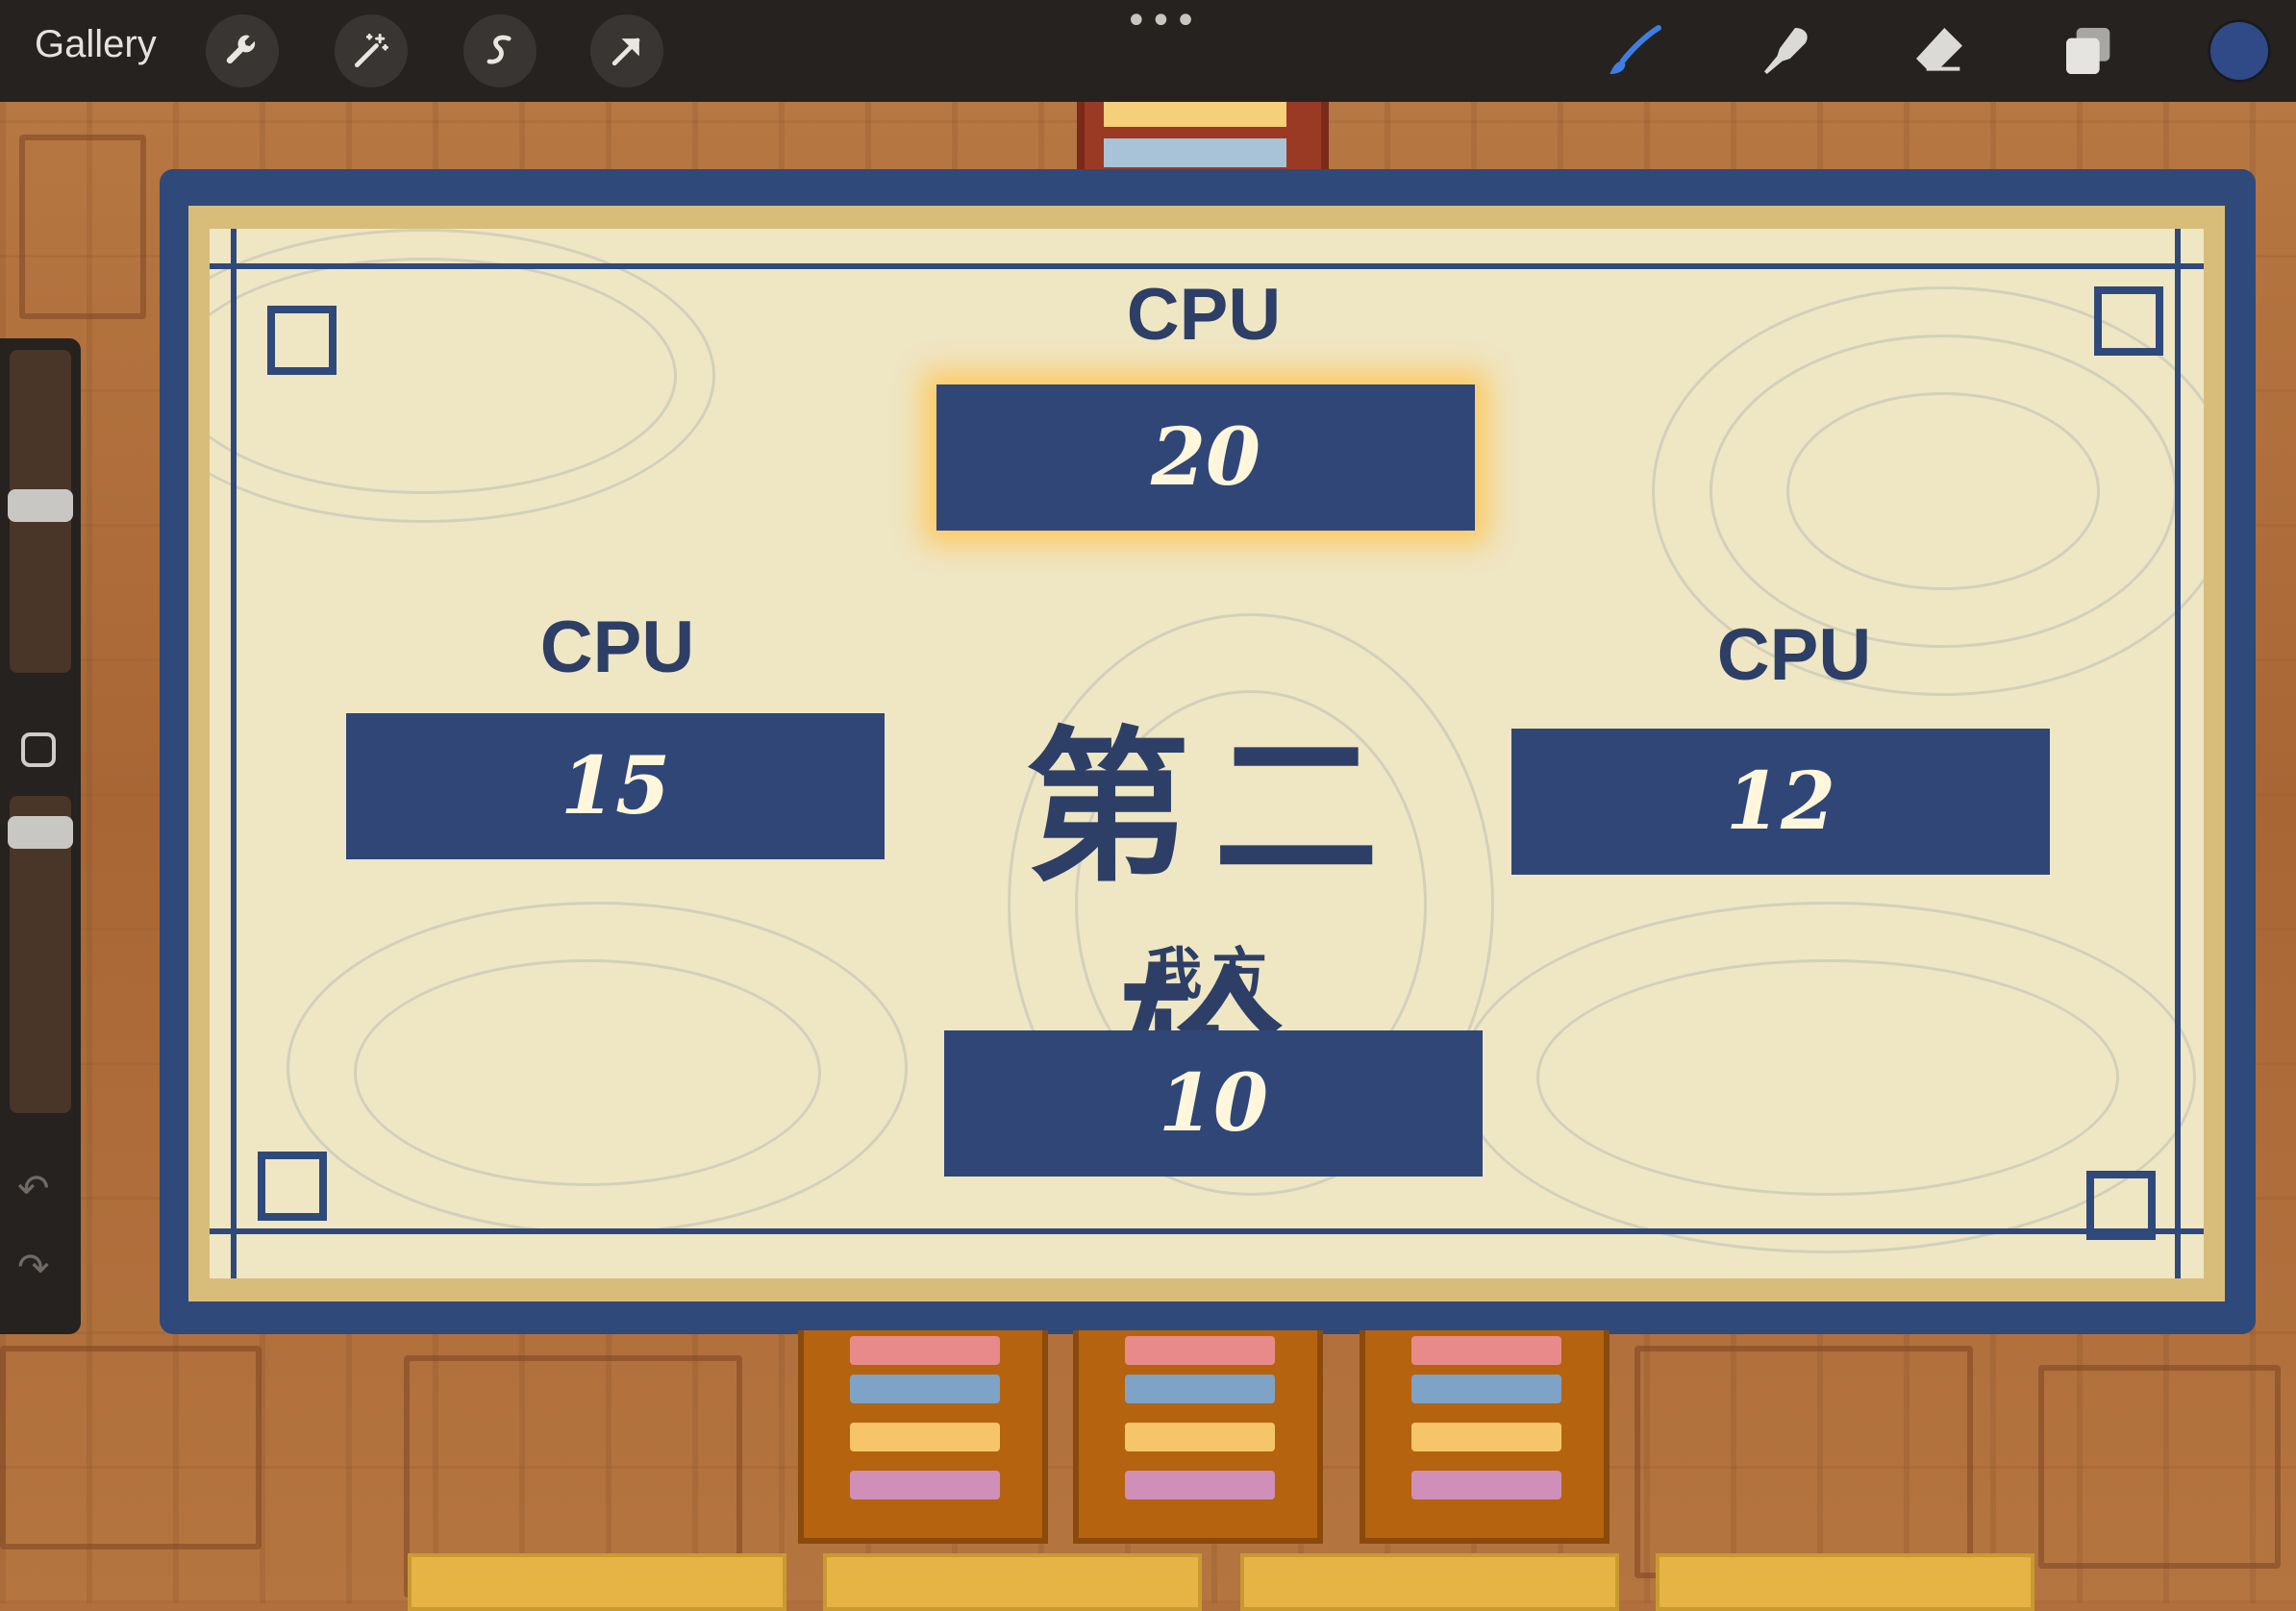  What do you see at coordinates (1213, 1103) in the screenshot?
I see `our-side-score: 10` at bounding box center [1213, 1103].